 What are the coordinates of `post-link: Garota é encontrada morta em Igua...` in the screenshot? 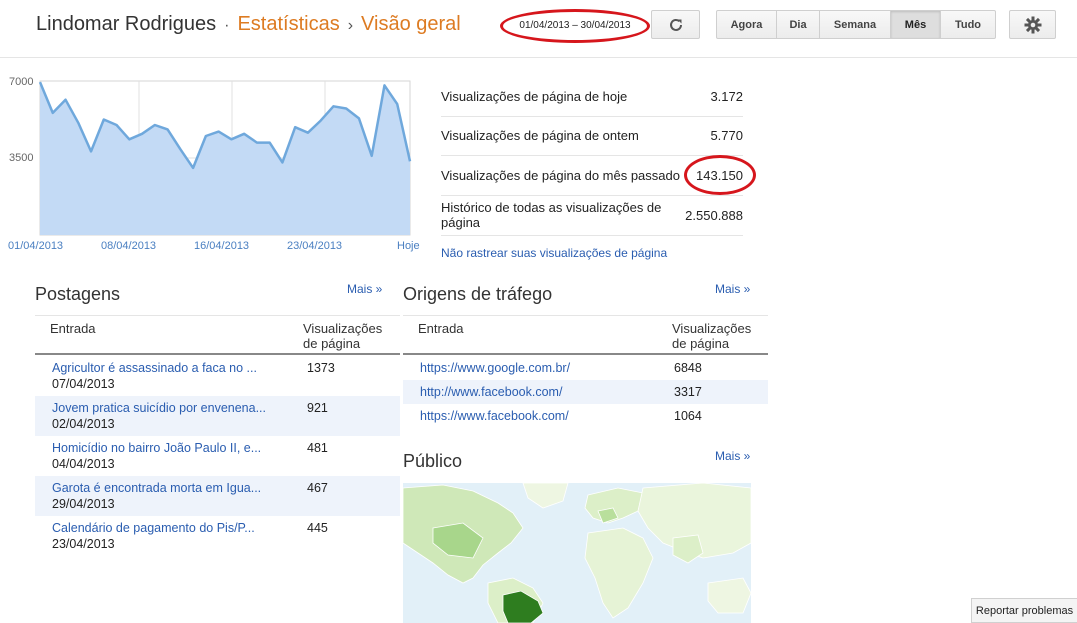 It's located at (162, 488).